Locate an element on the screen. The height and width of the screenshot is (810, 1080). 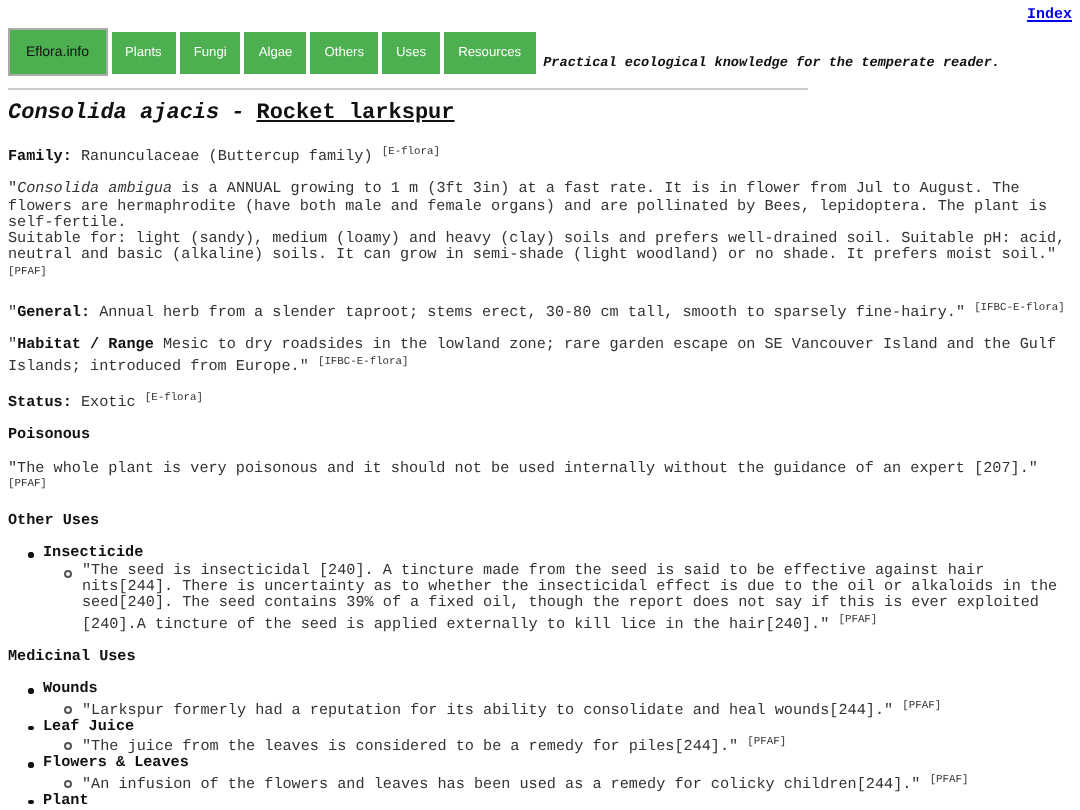
common-name-link: Rocket larkspur is located at coordinates (355, 114).